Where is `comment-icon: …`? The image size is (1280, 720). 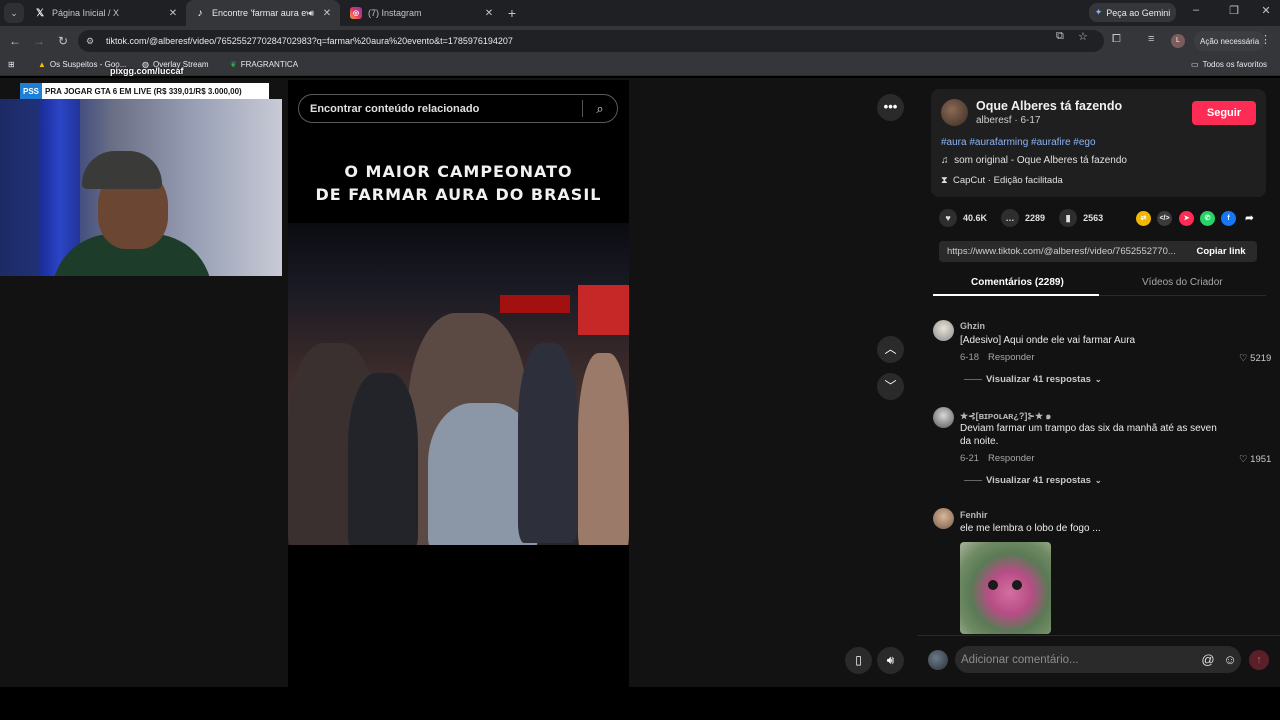
comment-icon: … is located at coordinates (1010, 218).